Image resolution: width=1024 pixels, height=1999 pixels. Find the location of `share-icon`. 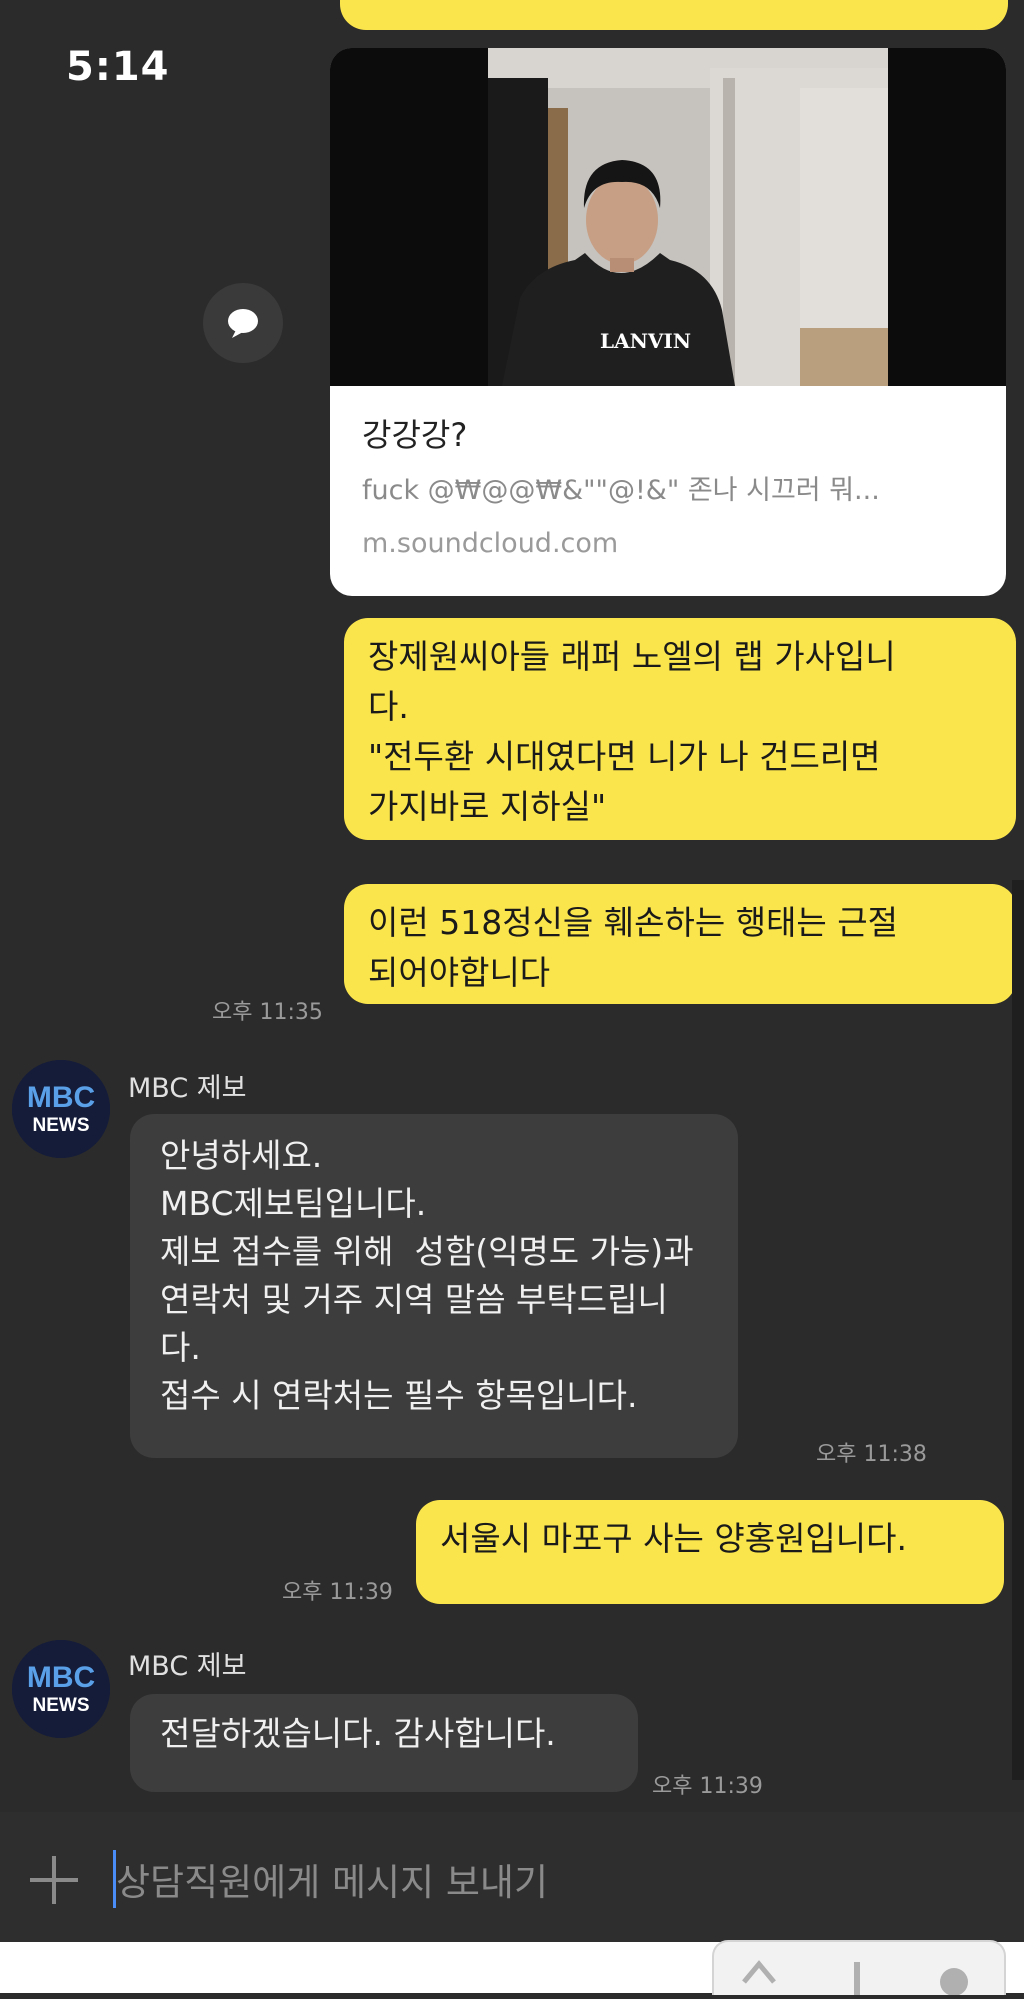

share-icon is located at coordinates (243, 323).